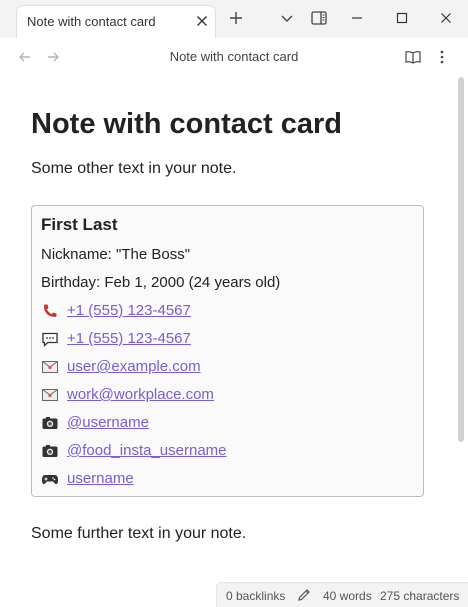 This screenshot has height=607, width=468. I want to click on intro-paragraph: Some other text in your note., so click(134, 168).